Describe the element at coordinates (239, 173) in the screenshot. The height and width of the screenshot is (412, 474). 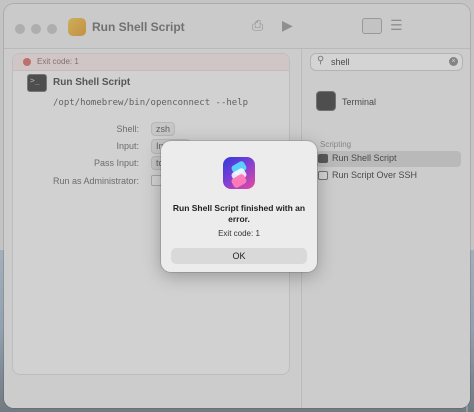
I see `shortcuts-app-icon` at that location.